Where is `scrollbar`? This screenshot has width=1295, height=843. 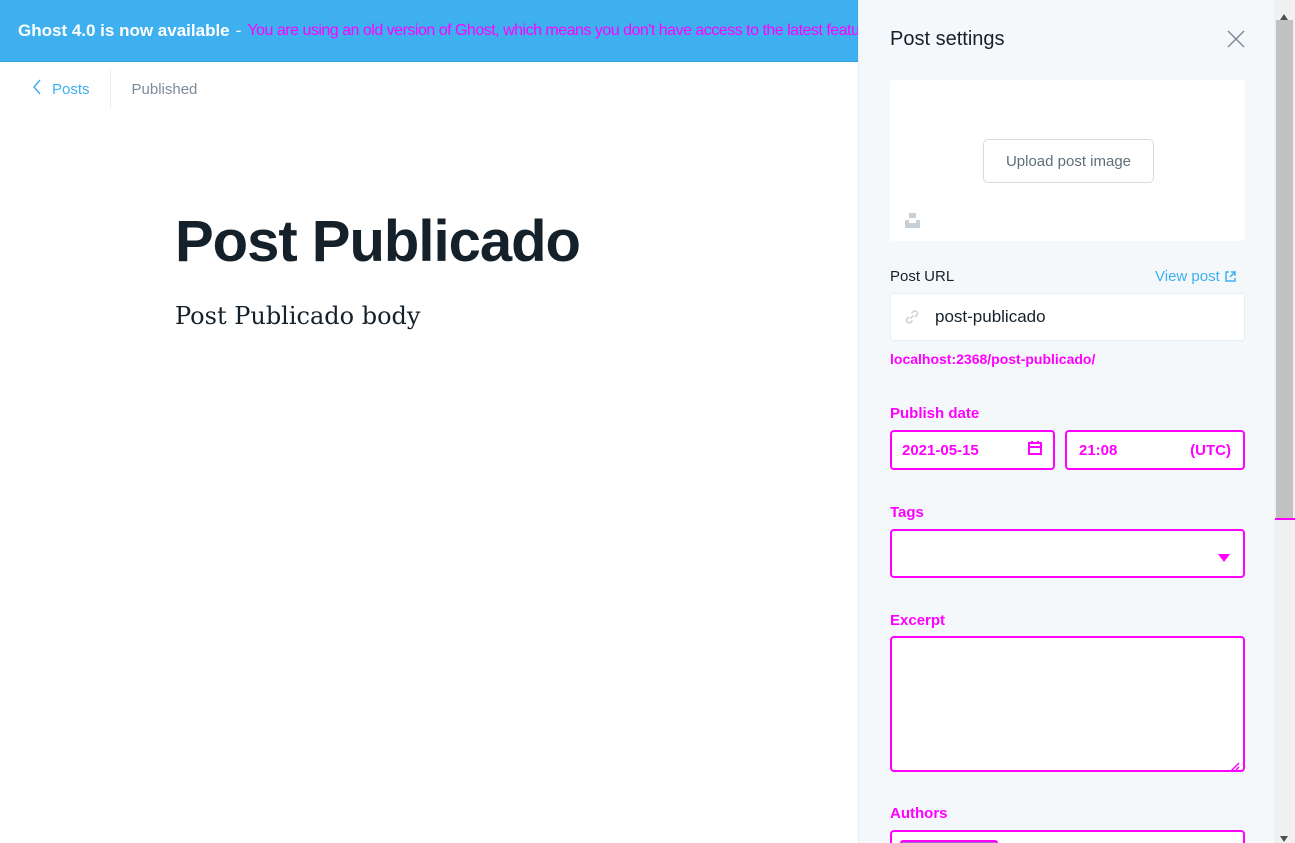 scrollbar is located at coordinates (1284, 421).